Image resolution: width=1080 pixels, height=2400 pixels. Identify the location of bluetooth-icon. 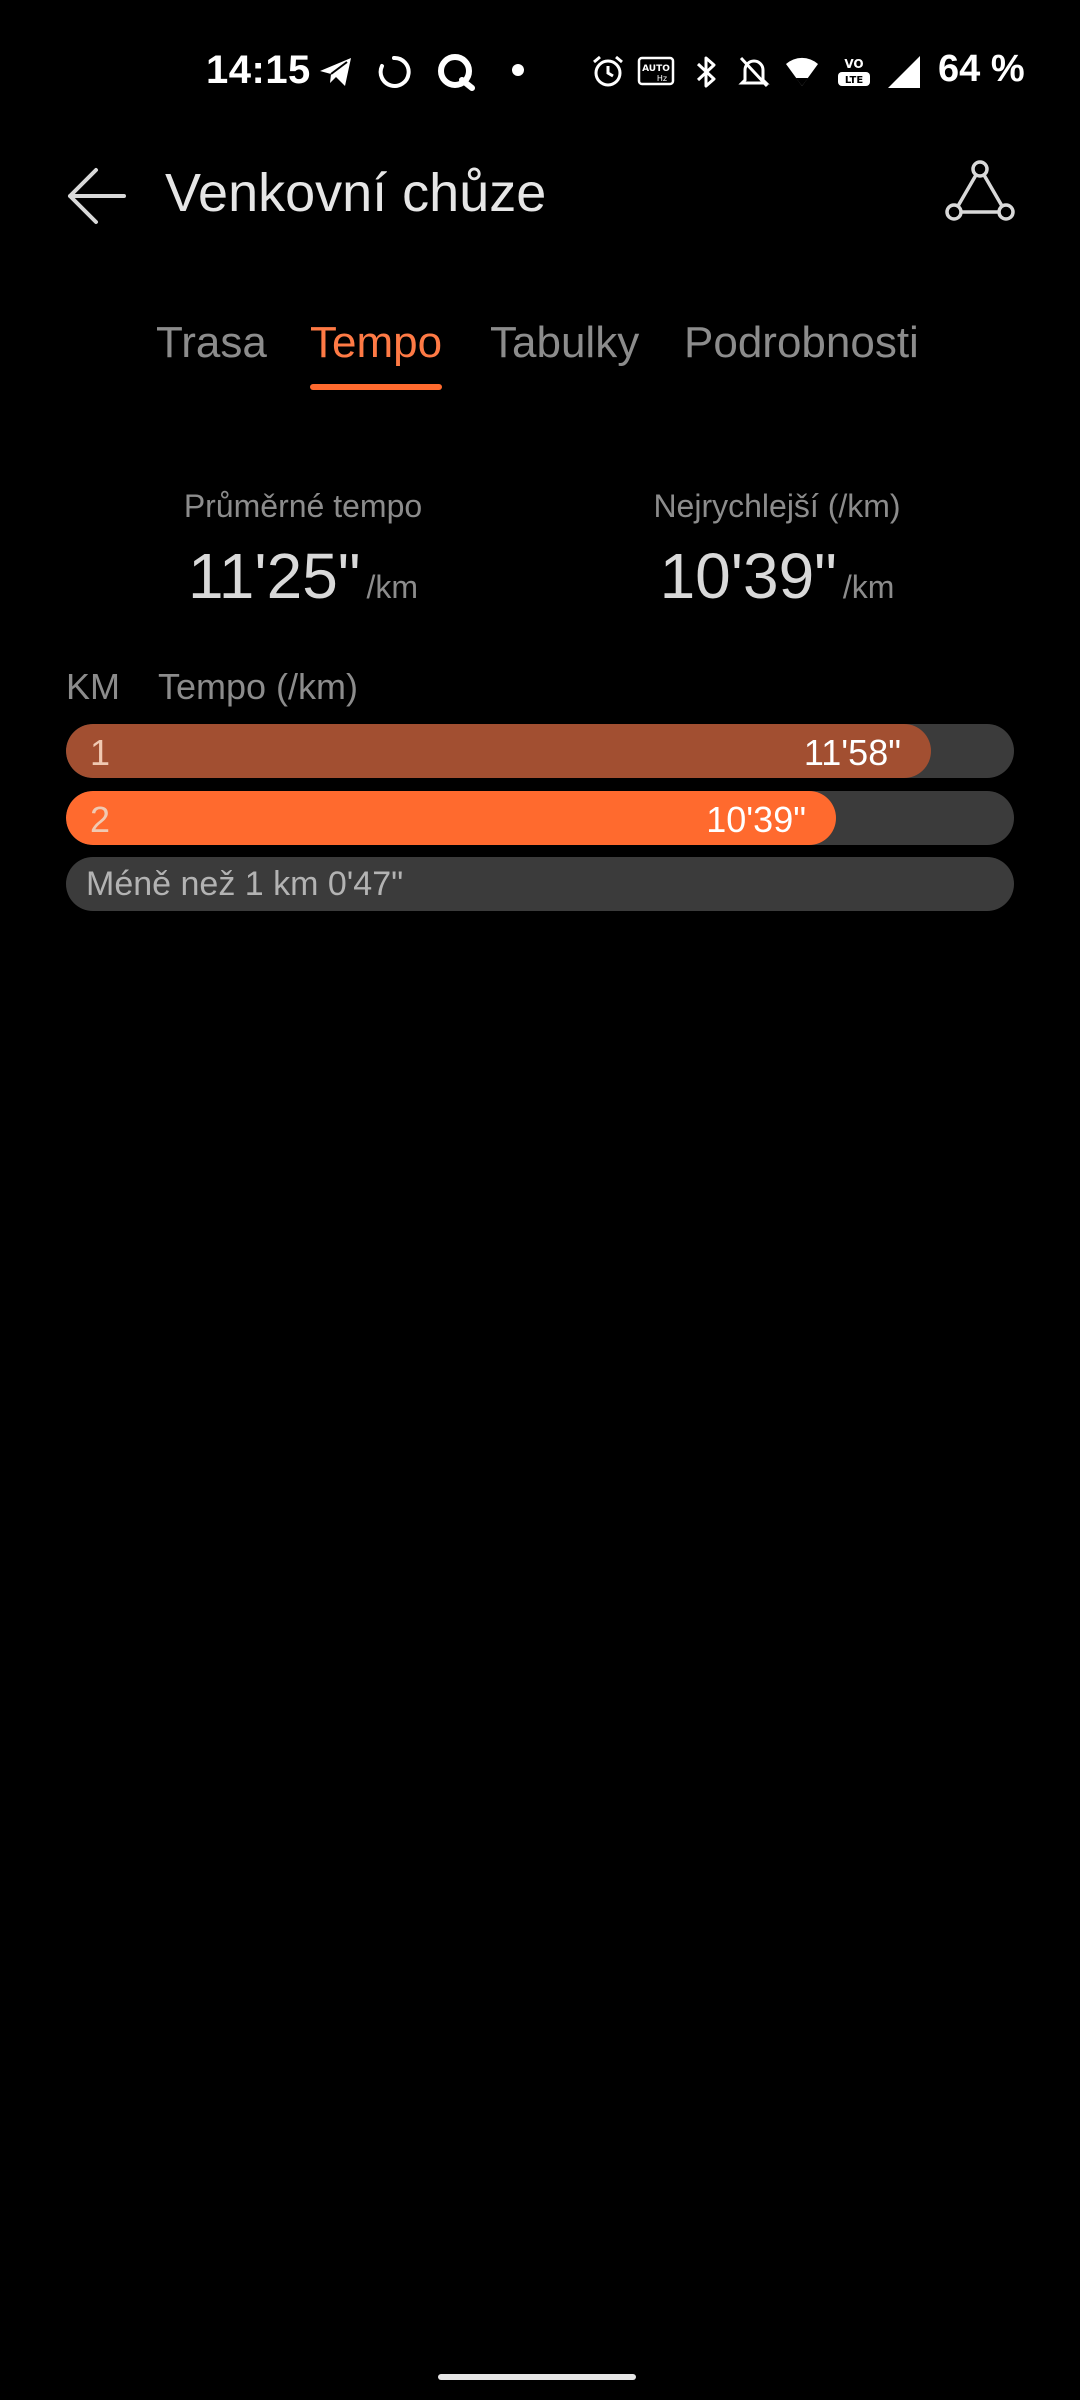
(706, 72).